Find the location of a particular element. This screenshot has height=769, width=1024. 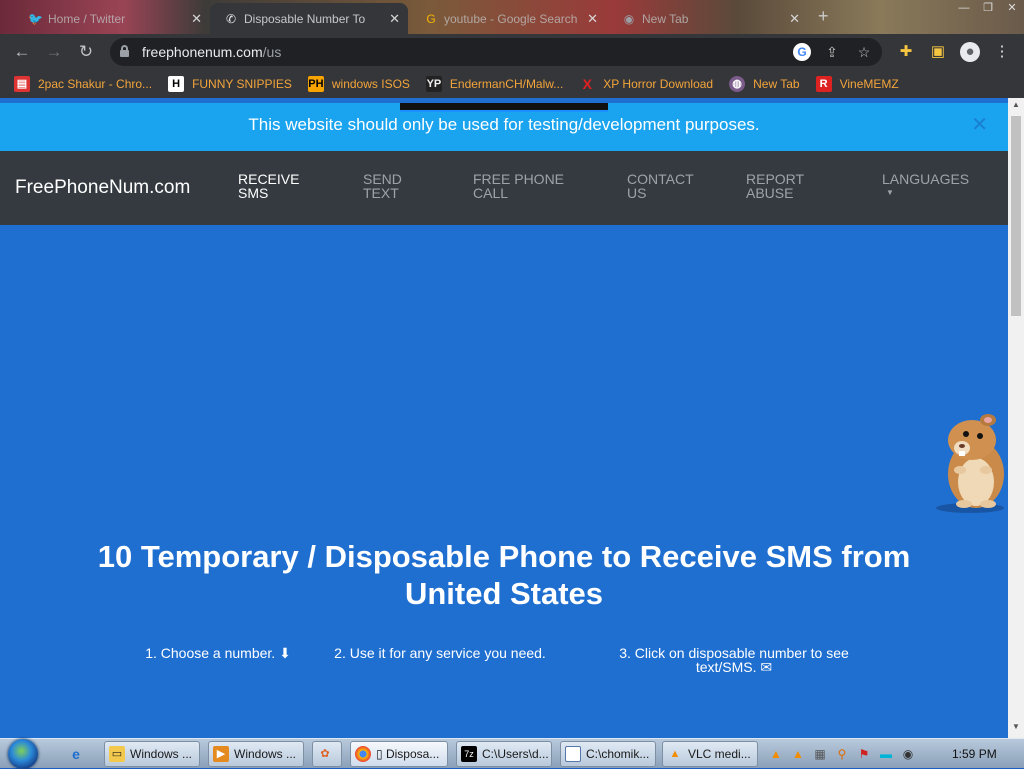

tab-title: Home / Twitter is located at coordinates (87, 18).